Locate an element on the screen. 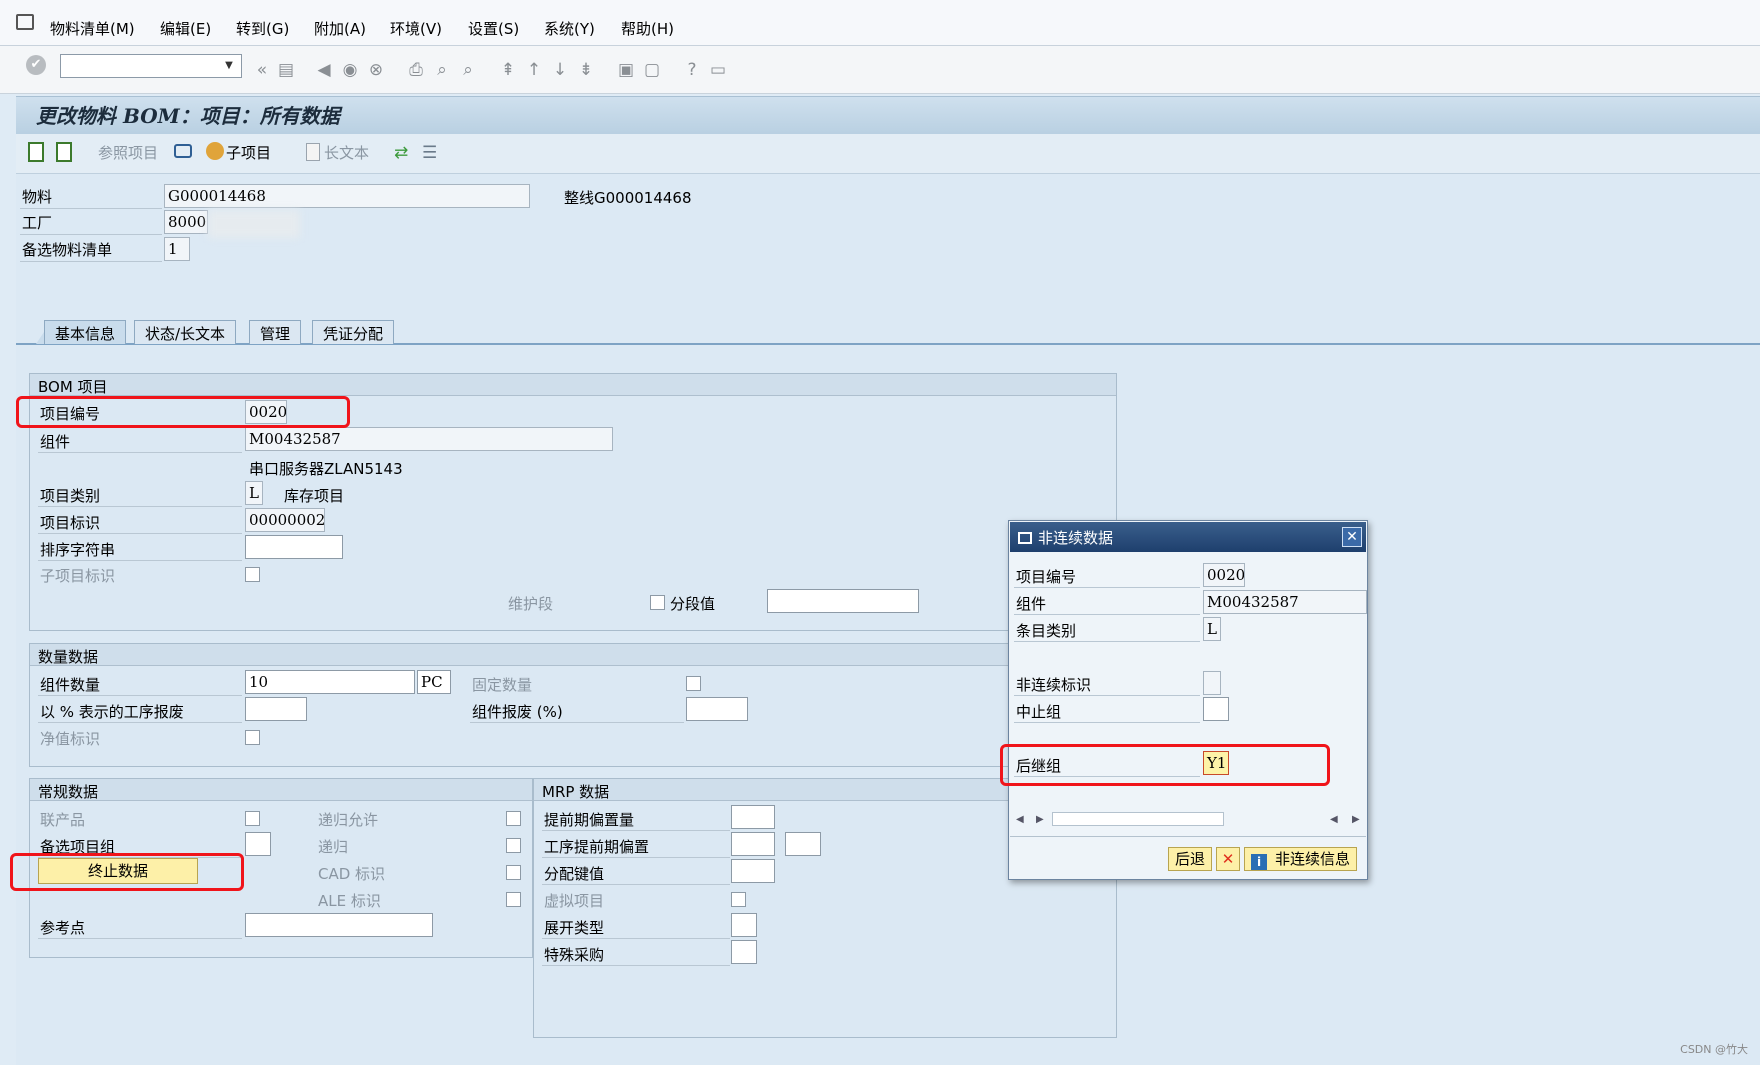 The height and width of the screenshot is (1065, 1760). menu-bom: 物料清单(M) is located at coordinates (92, 28).